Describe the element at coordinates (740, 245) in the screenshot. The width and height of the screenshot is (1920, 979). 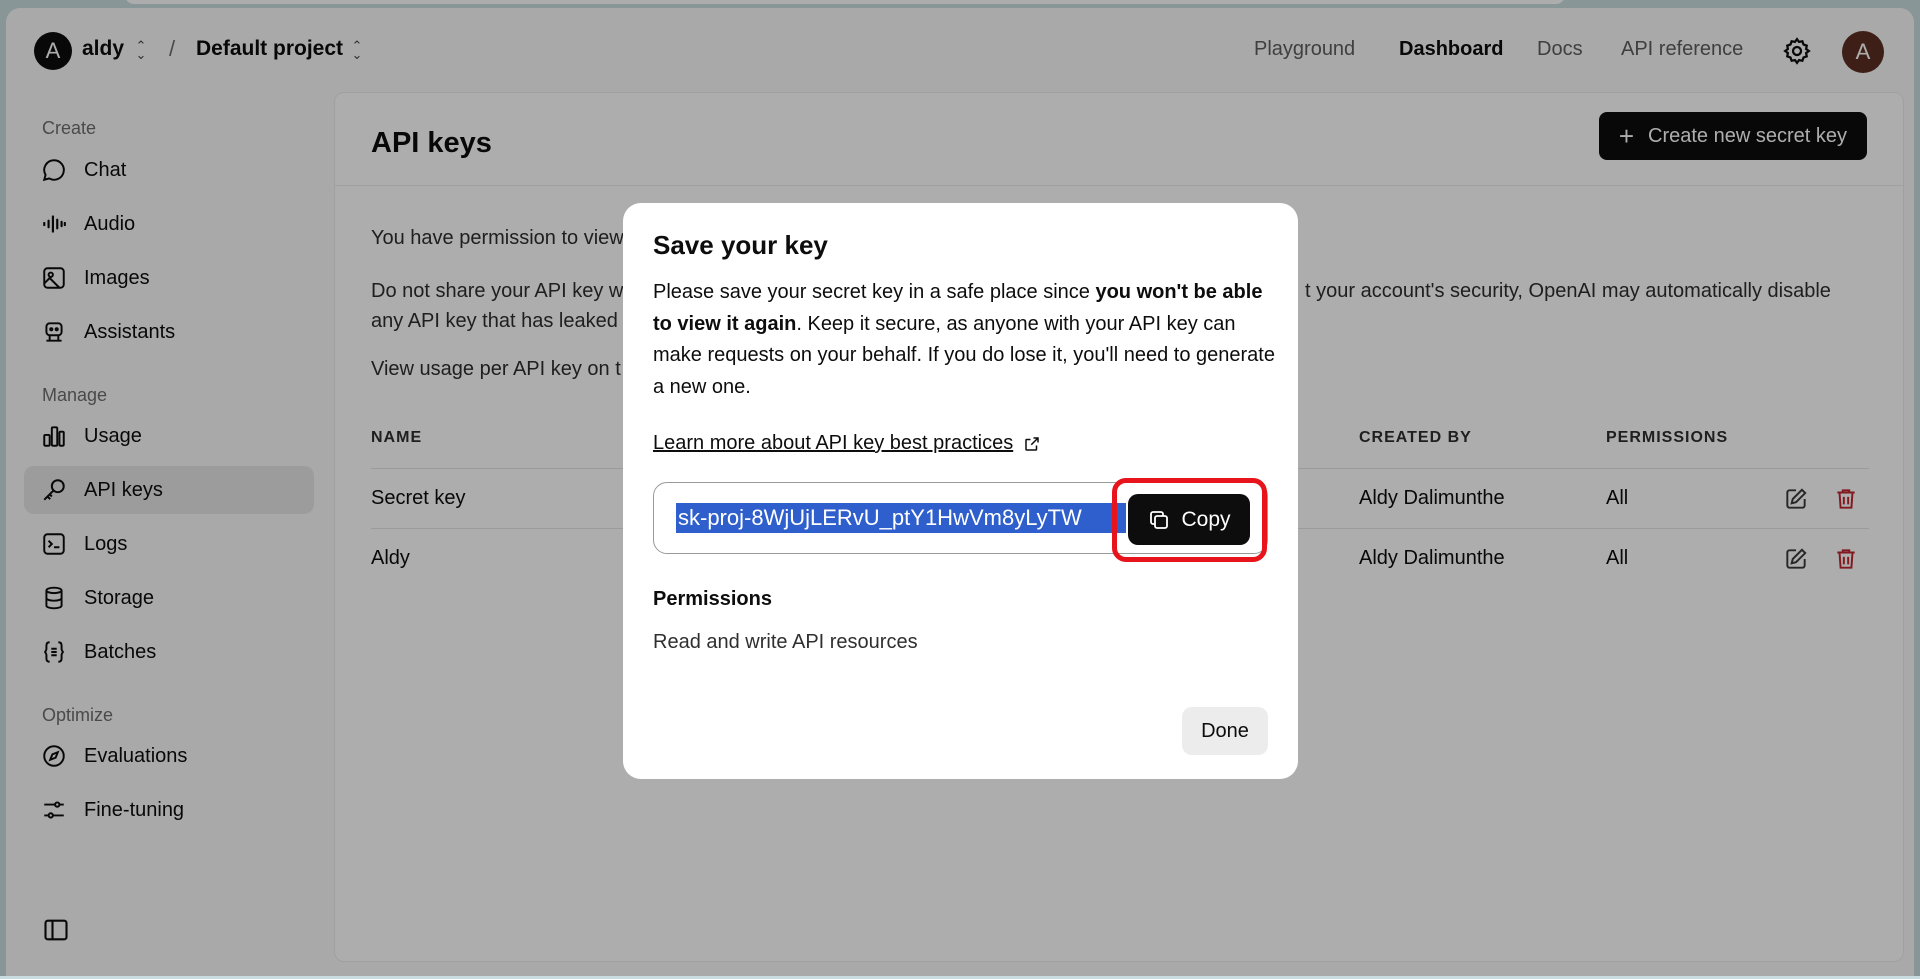
I see `dialog-title: Save your key` at that location.